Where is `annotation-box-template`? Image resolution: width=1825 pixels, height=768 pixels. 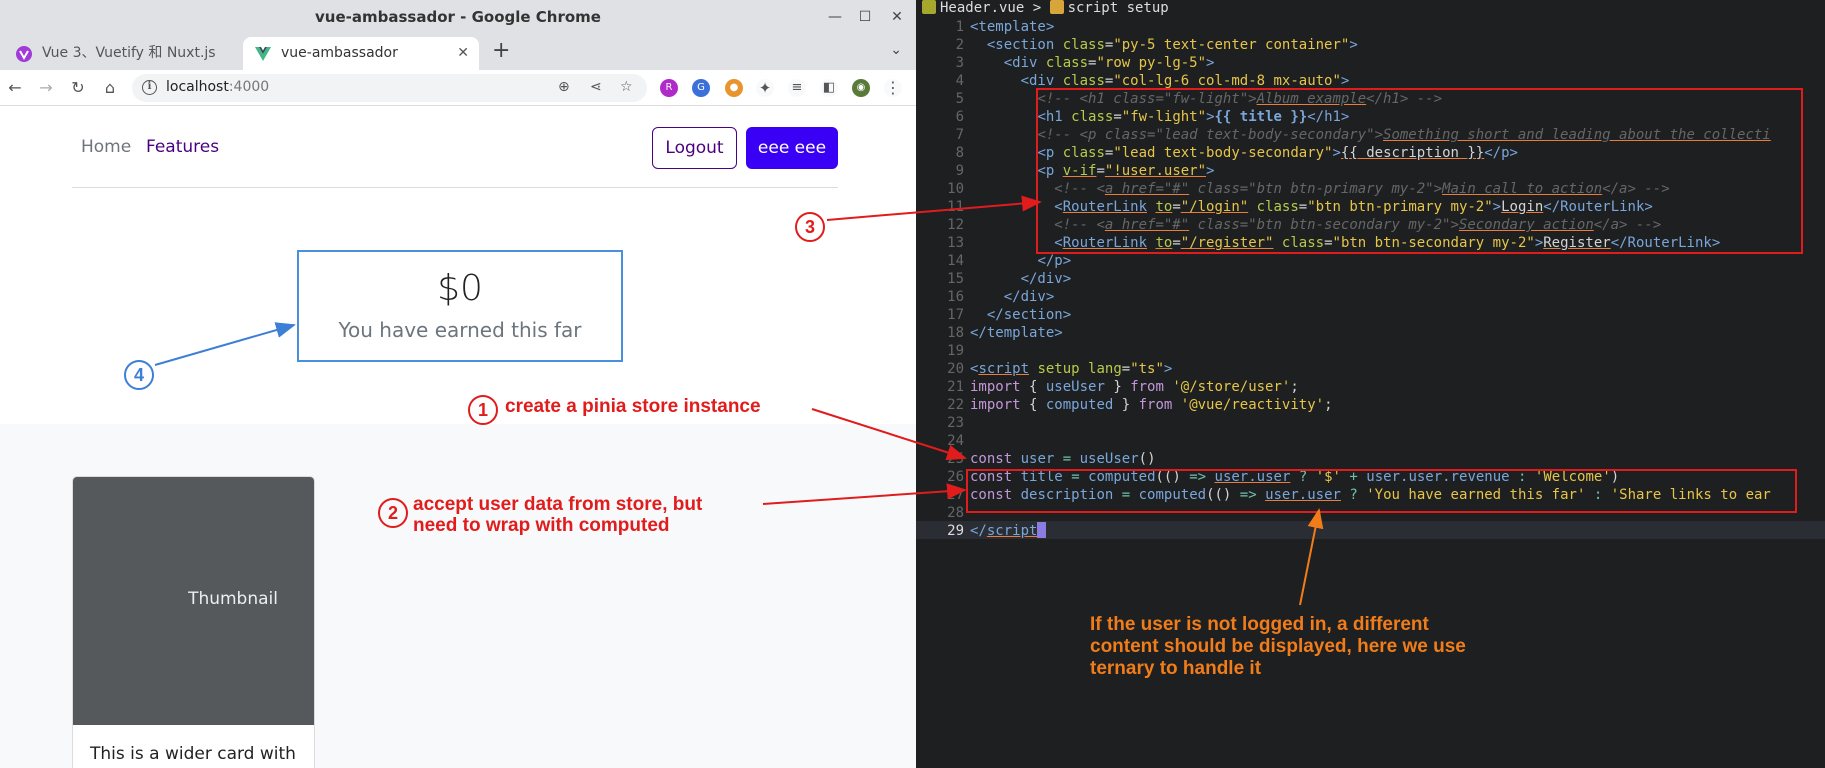 annotation-box-template is located at coordinates (1419, 171).